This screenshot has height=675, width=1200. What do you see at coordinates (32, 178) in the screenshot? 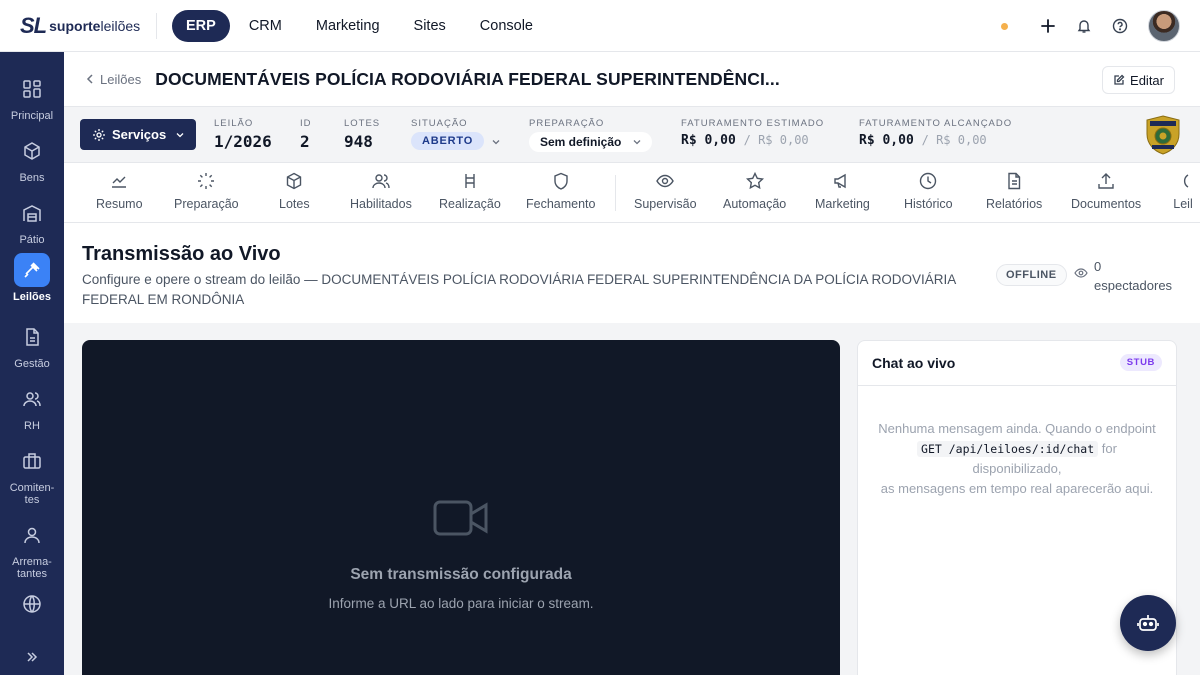
I see `sidebar-item-label: Bens` at bounding box center [32, 178].